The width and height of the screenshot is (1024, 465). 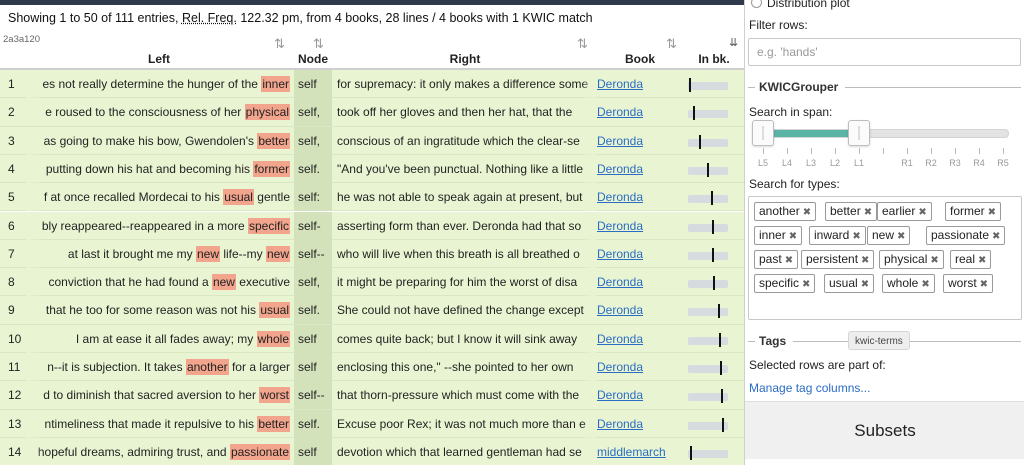 What do you see at coordinates (773, 341) in the screenshot?
I see `tags-title: Tags` at bounding box center [773, 341].